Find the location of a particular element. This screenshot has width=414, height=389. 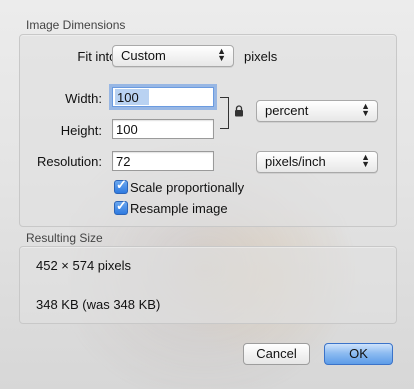

resulting-pixels: 452 × 574 pixels is located at coordinates (84, 265).